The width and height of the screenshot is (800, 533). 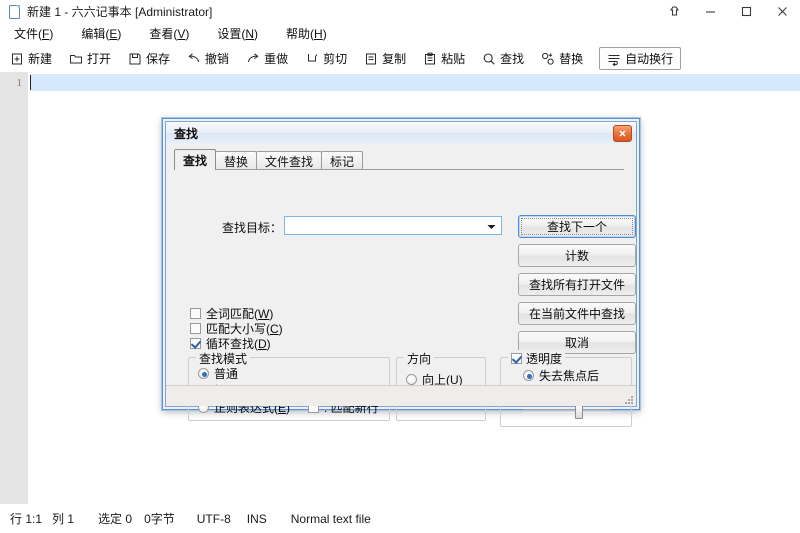 I want to click on toolbar-label-copy: 复制, so click(x=394, y=59).